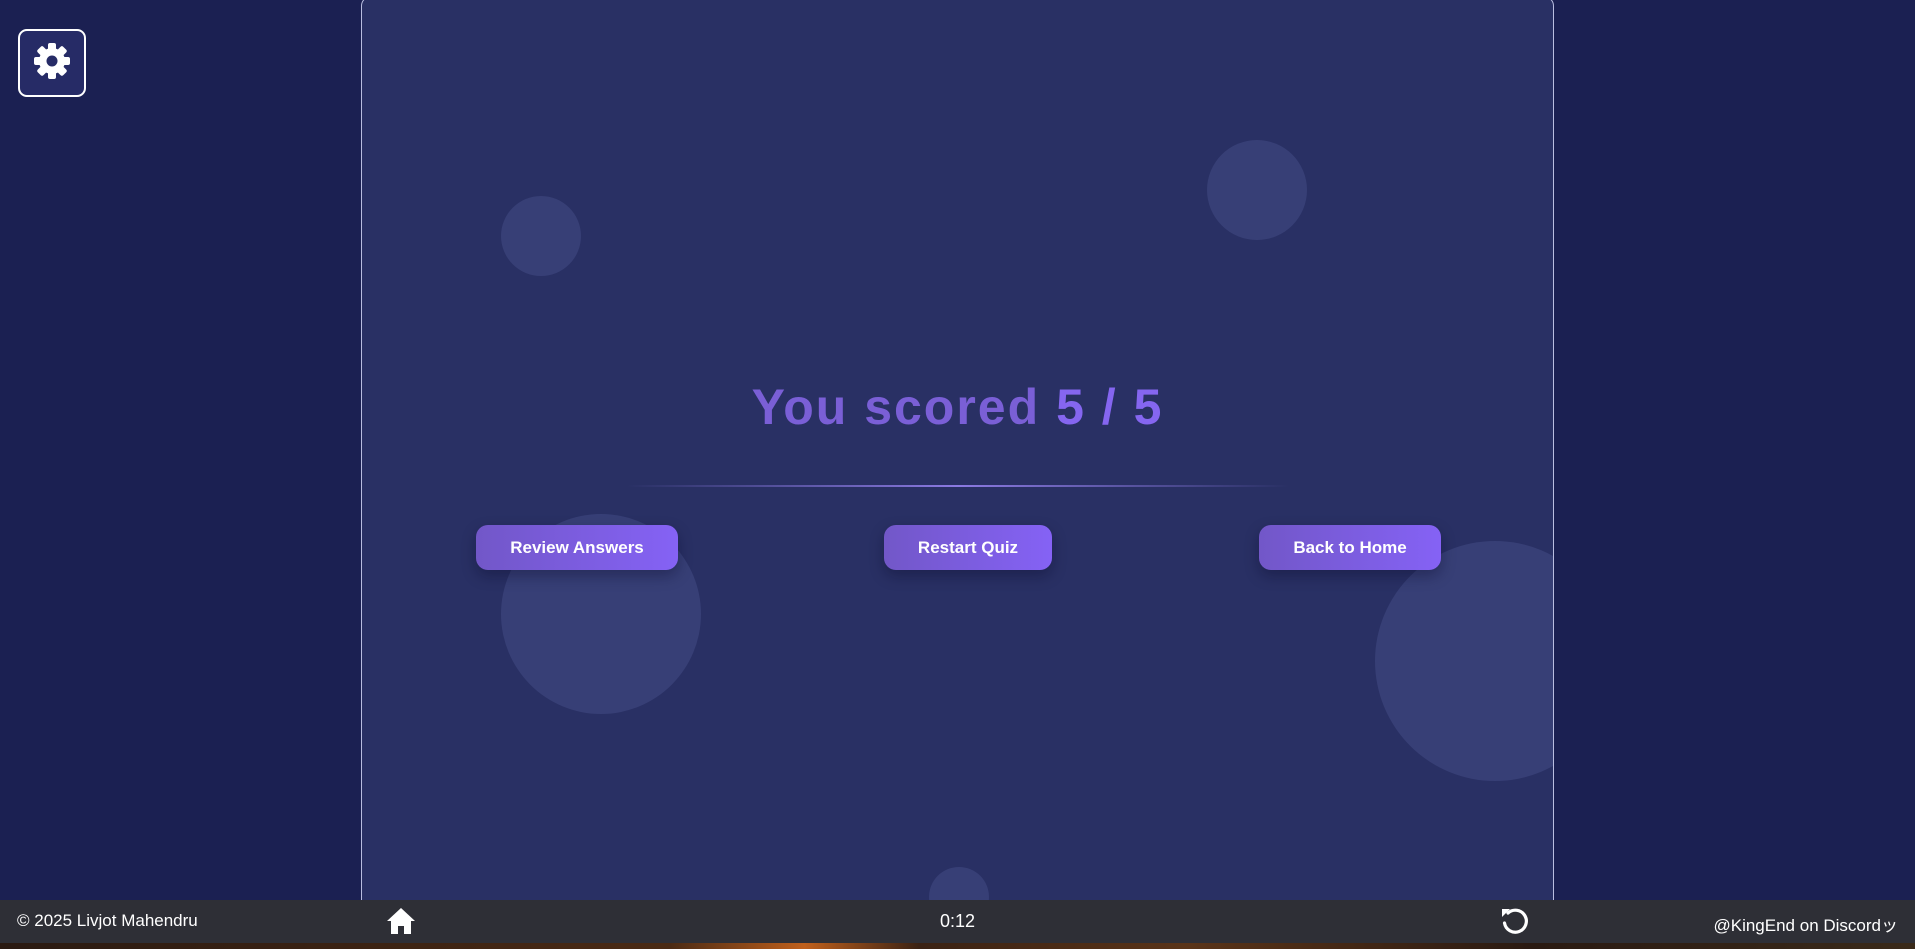 The image size is (1915, 949). I want to click on restart-button, so click(1515, 921).